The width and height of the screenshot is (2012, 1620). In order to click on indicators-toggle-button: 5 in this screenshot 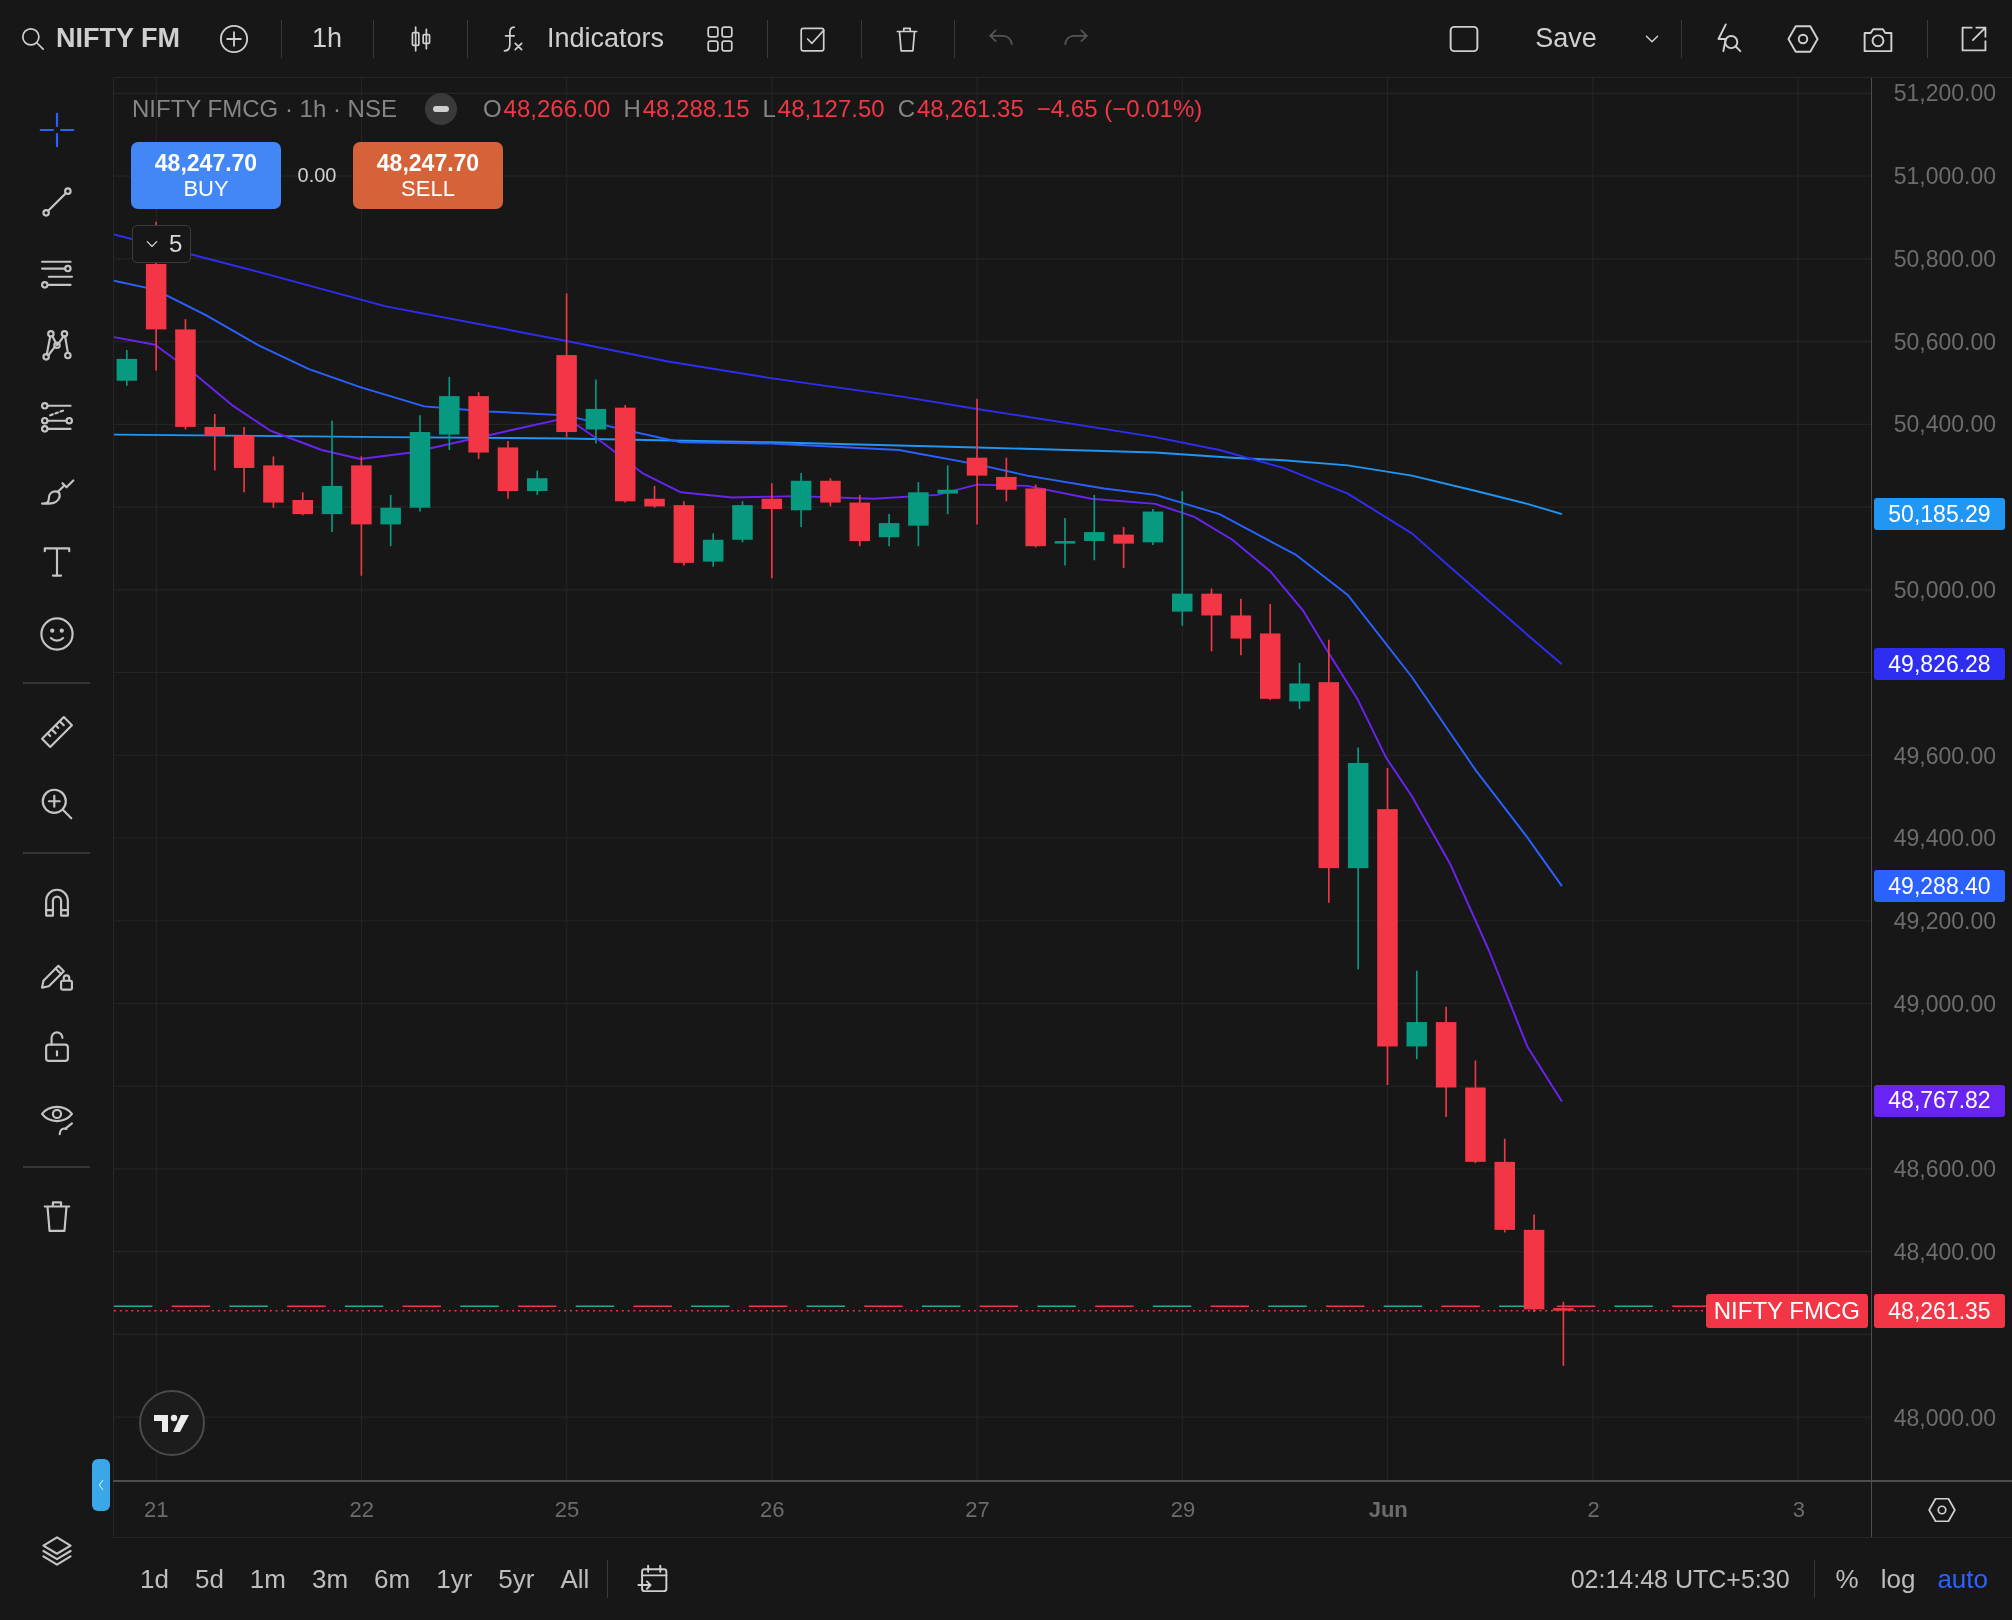, I will do `click(162, 244)`.